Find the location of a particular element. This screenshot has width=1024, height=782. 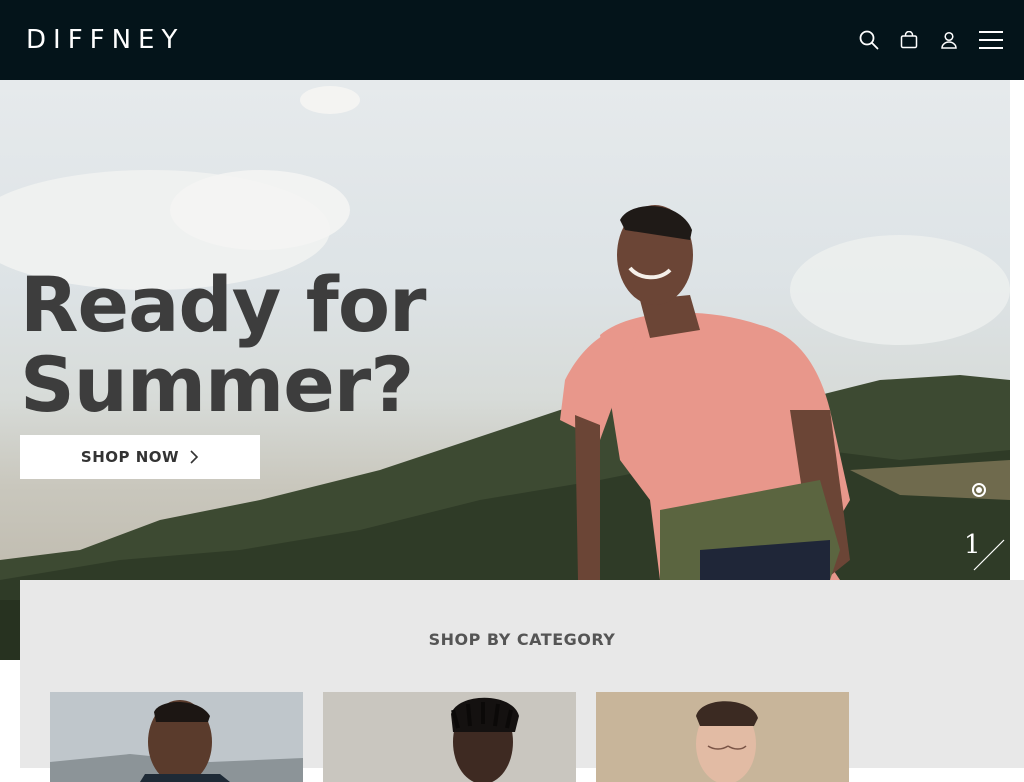

site-logo: DIFFNEY is located at coordinates (105, 40).